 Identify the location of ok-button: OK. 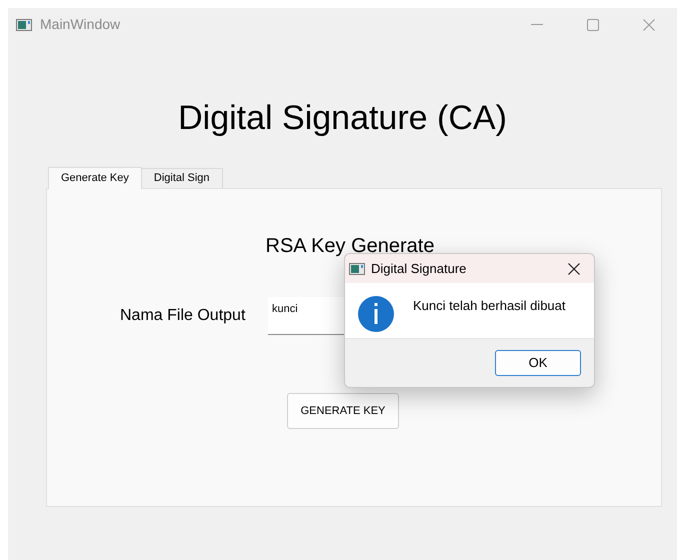
(538, 363).